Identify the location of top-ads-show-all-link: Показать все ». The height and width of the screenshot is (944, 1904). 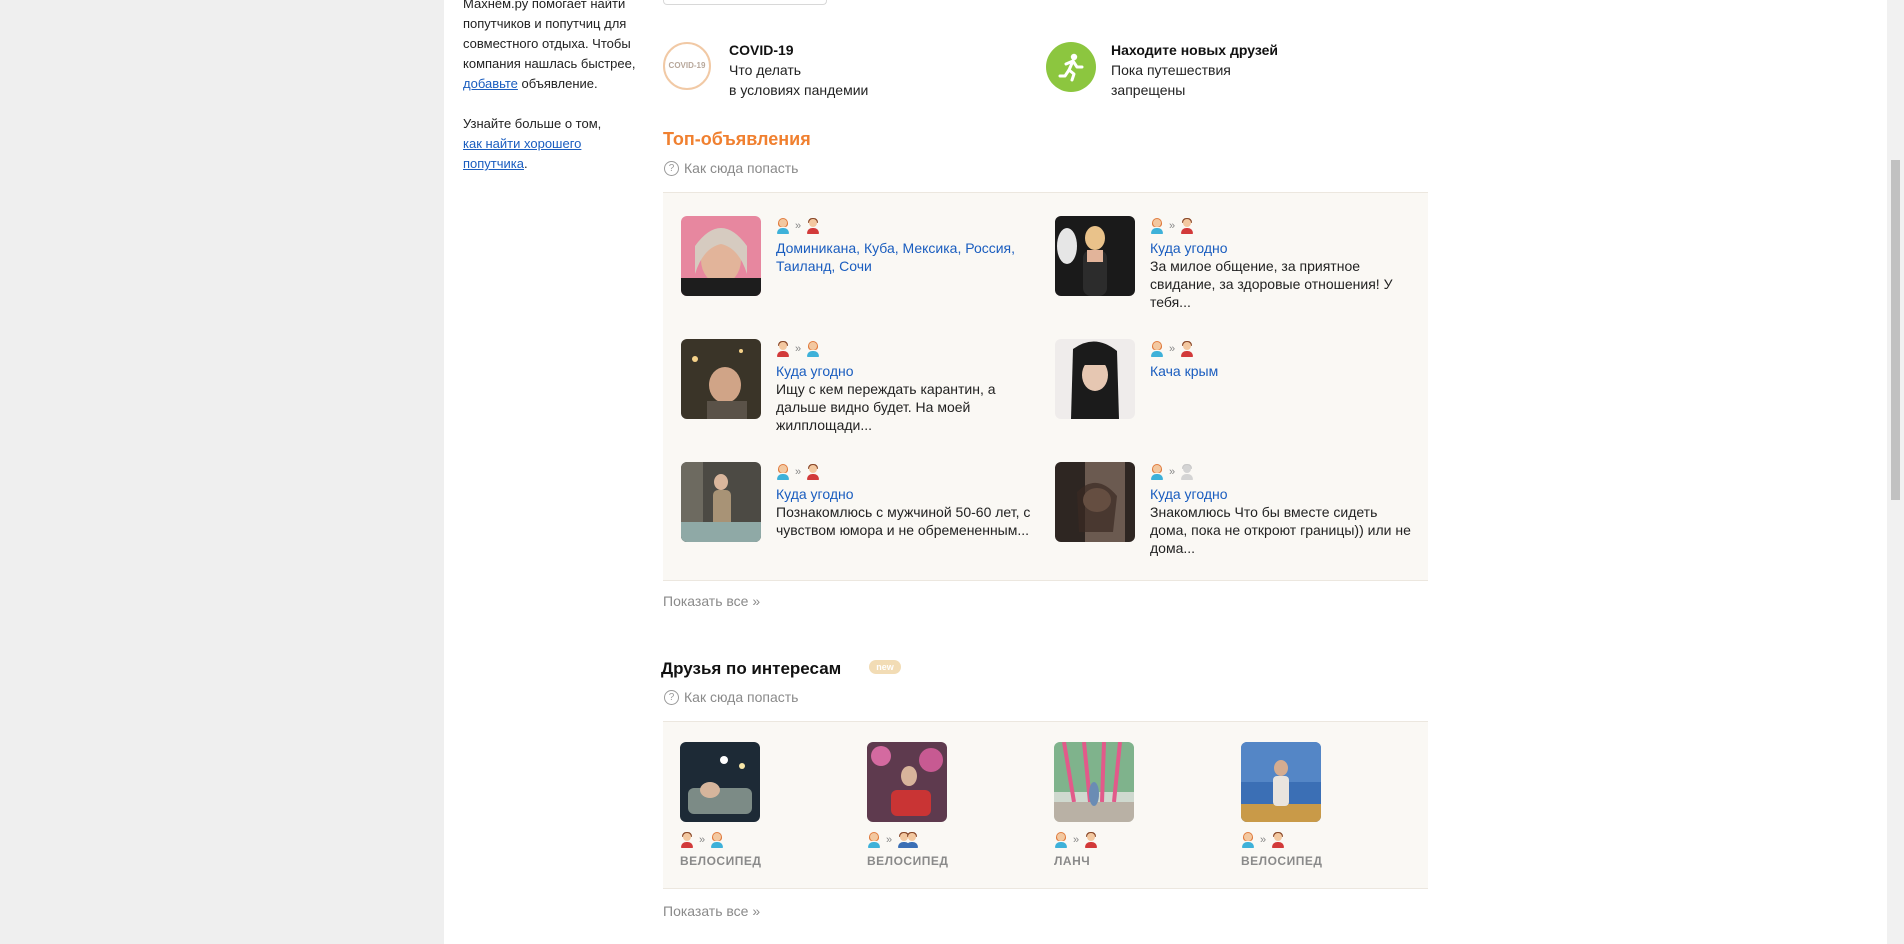
(711, 601).